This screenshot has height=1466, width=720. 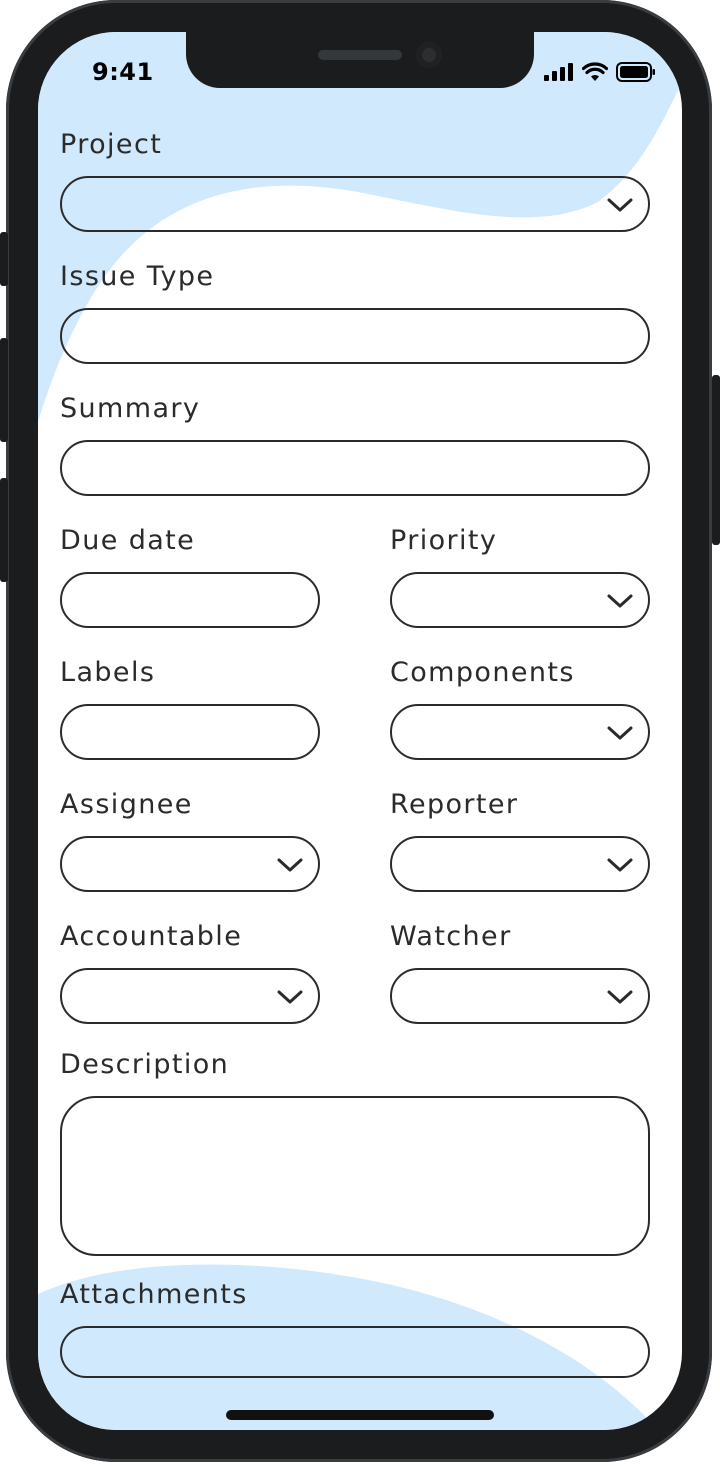 What do you see at coordinates (520, 732) in the screenshot?
I see `components-select` at bounding box center [520, 732].